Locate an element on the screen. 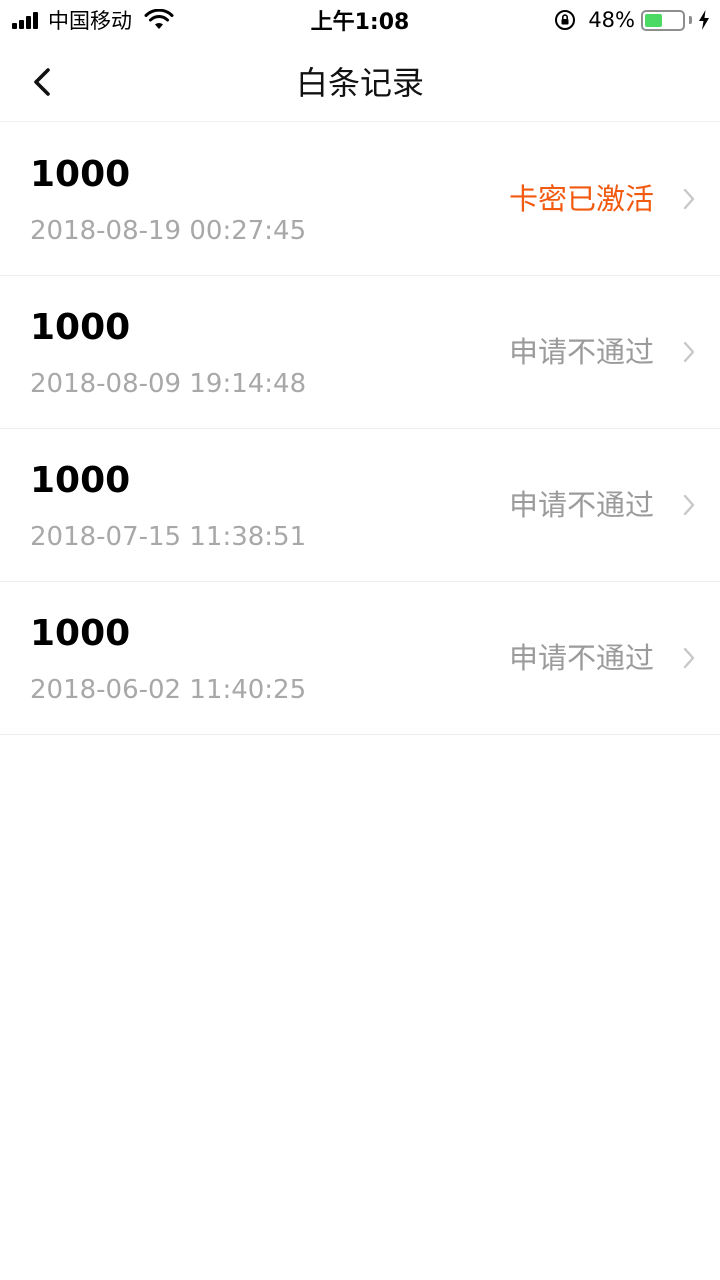 This screenshot has height=1280, width=720. status-bar-right: 48% is located at coordinates (632, 20).